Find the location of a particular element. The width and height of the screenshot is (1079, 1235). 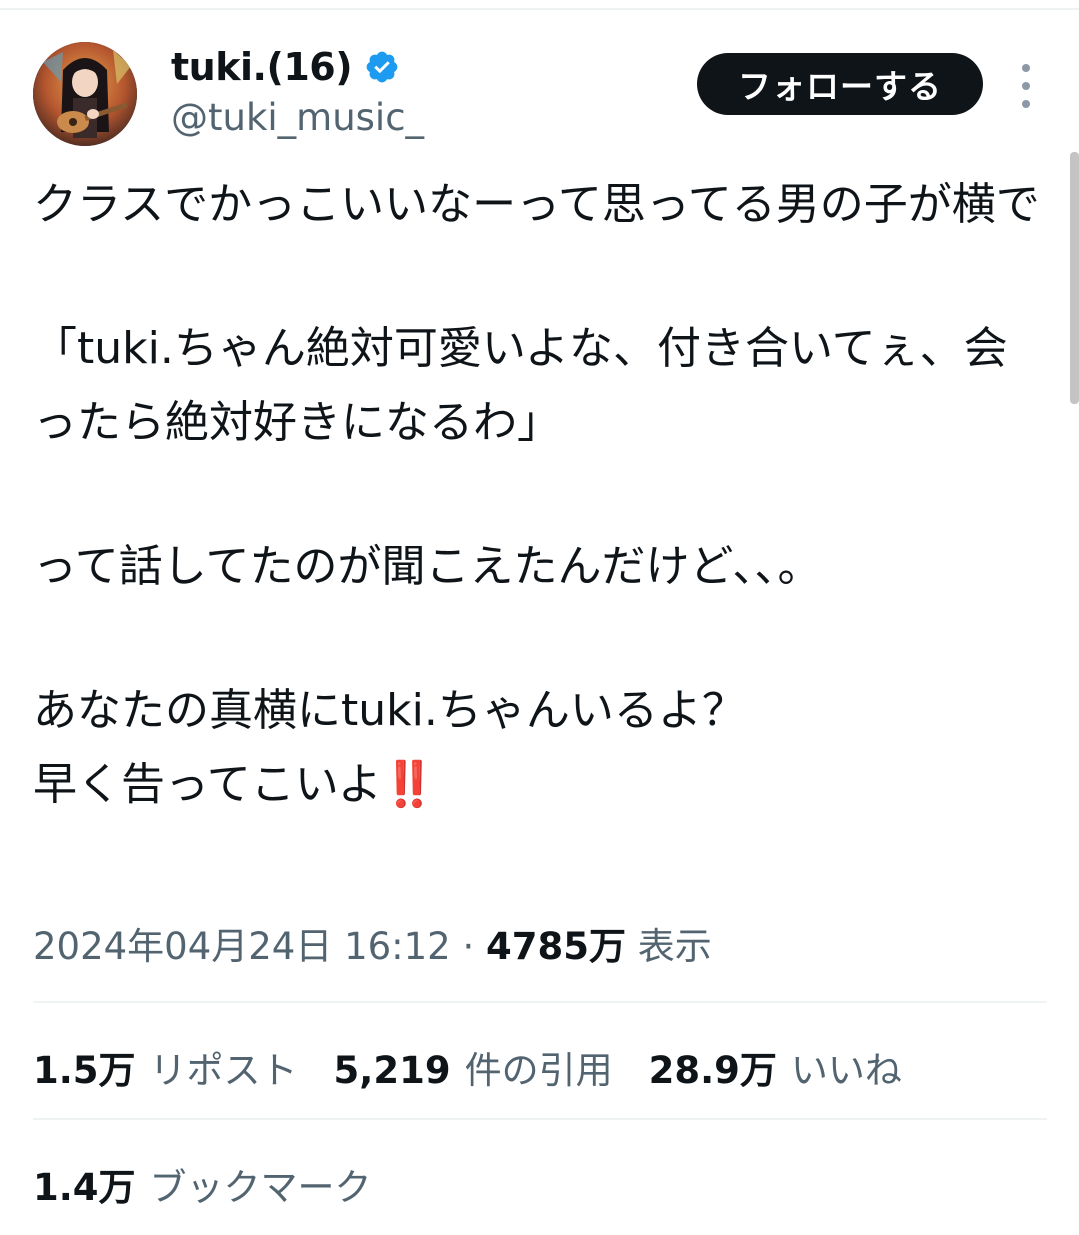

user-handle: @tuki_music_ is located at coordinates (297, 117).